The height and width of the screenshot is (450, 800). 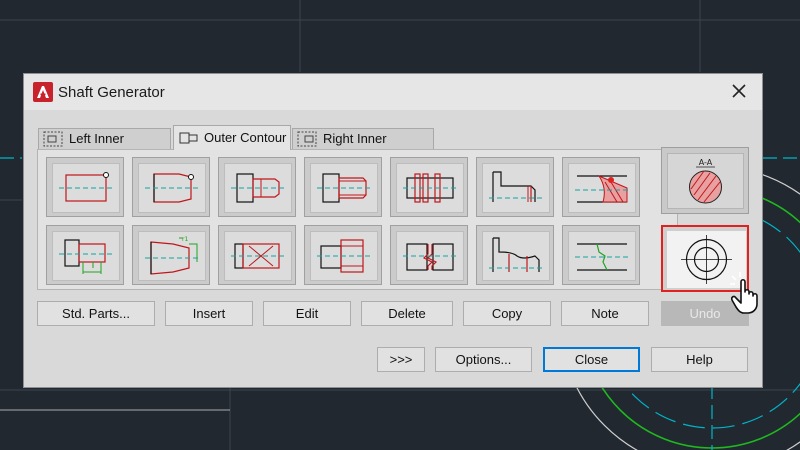 I want to click on tab-right-inner-contour: Right Inner Contour, so click(x=363, y=147).